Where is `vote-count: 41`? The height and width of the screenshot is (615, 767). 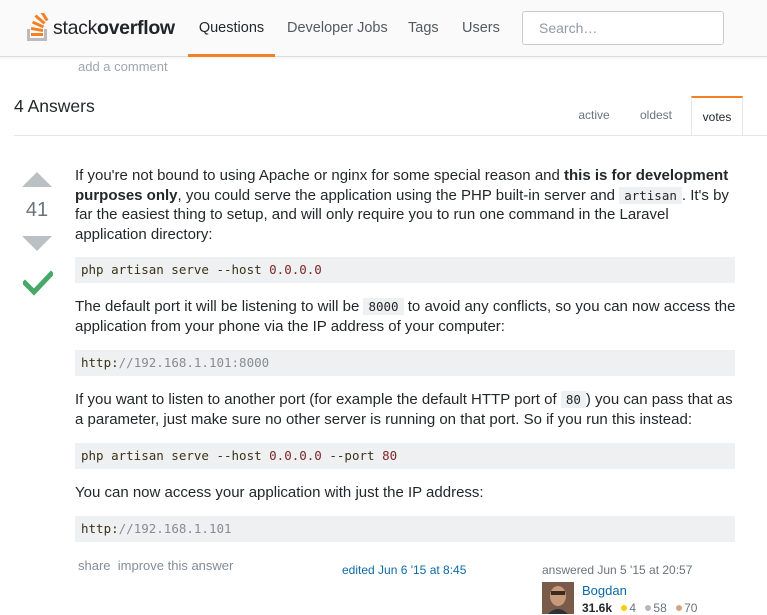
vote-count: 41 is located at coordinates (37, 210).